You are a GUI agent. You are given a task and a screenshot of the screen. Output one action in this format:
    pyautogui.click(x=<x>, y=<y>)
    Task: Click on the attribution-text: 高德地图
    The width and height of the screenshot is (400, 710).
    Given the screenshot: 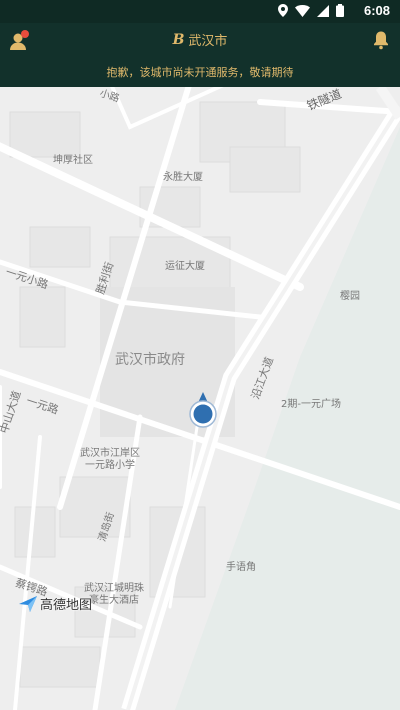 What is the action you would take?
    pyautogui.click(x=66, y=605)
    